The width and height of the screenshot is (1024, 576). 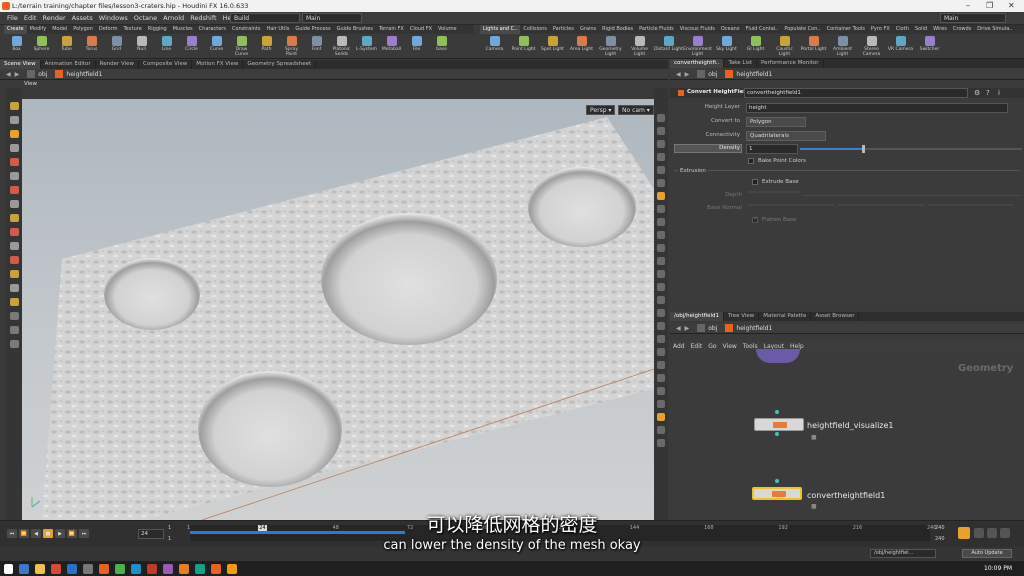 What do you see at coordinates (998, 568) in the screenshot?
I see `clock: 10:09 PM` at bounding box center [998, 568].